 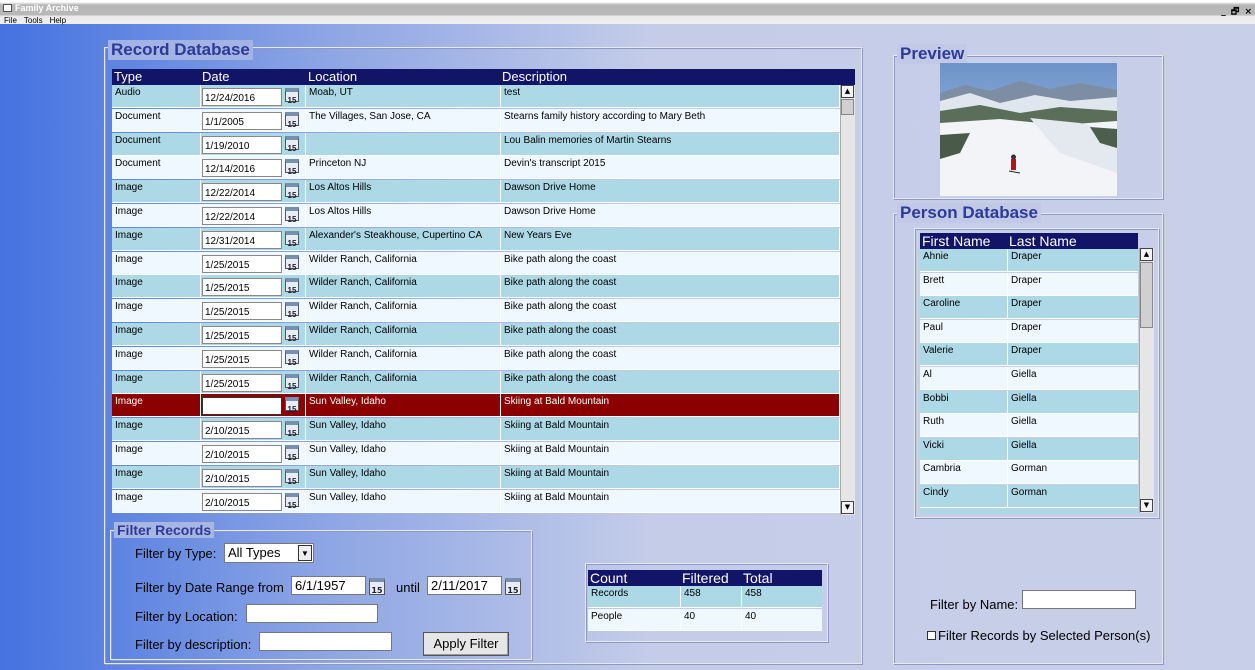 What do you see at coordinates (10, 20) in the screenshot?
I see `menu-file: File` at bounding box center [10, 20].